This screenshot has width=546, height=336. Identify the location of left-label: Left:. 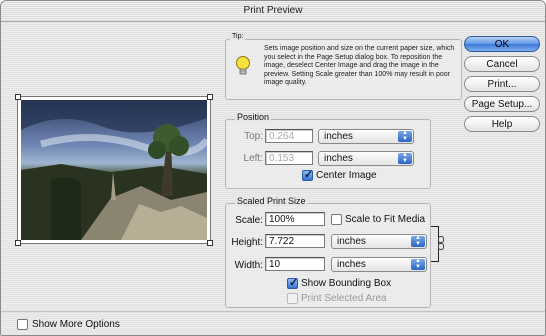
(253, 158).